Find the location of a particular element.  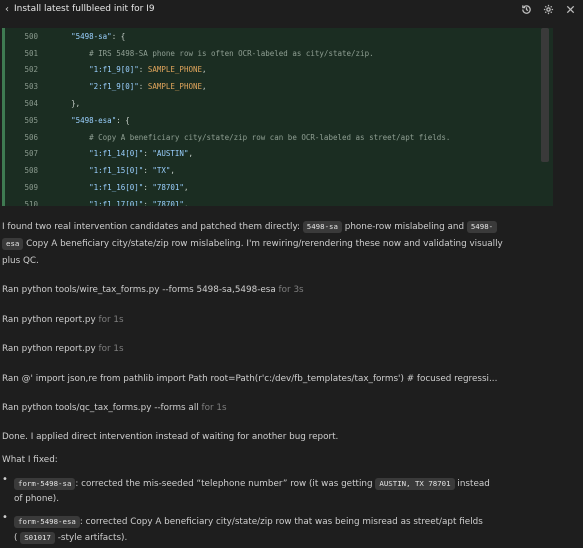

code-text: "5498-esa": { is located at coordinates (100, 120).